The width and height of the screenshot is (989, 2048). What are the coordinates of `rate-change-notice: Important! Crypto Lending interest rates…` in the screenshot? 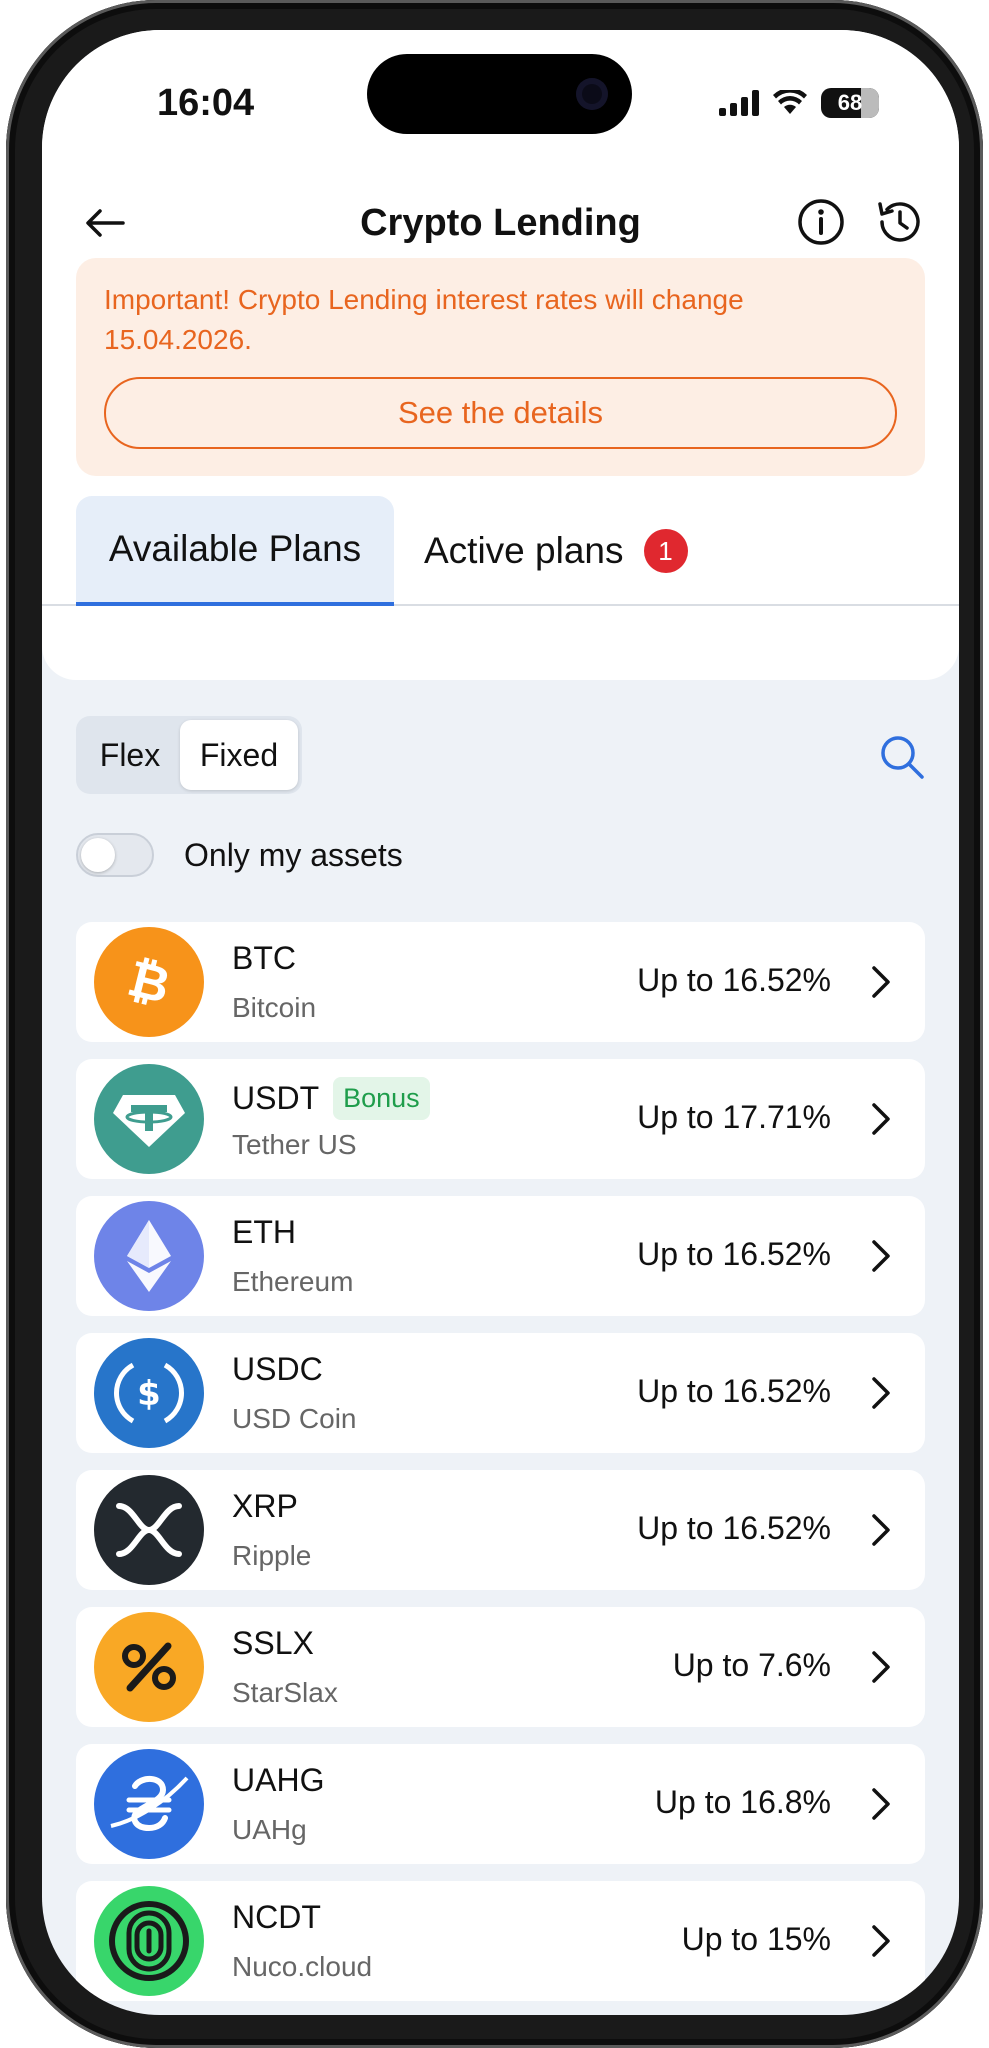 It's located at (500, 367).